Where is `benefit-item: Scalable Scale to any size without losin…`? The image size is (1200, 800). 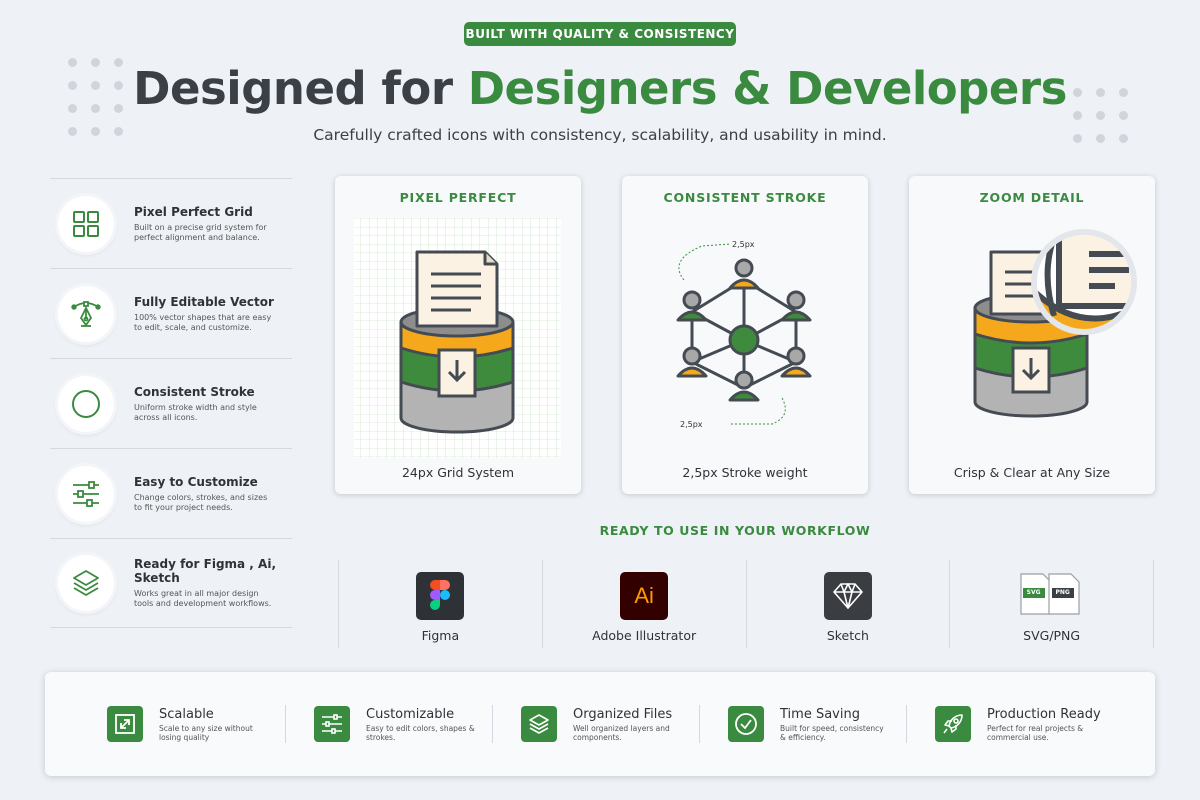
benefit-item: Scalable Scale to any size without losin… is located at coordinates (211, 724).